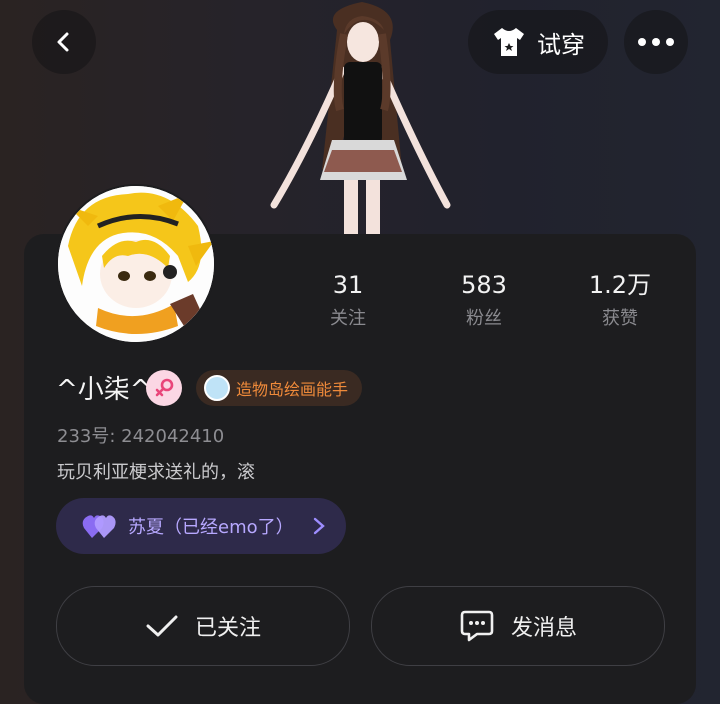 The width and height of the screenshot is (720, 704). Describe the element at coordinates (543, 628) in the screenshot. I see `send-message-label: 发消息` at that location.